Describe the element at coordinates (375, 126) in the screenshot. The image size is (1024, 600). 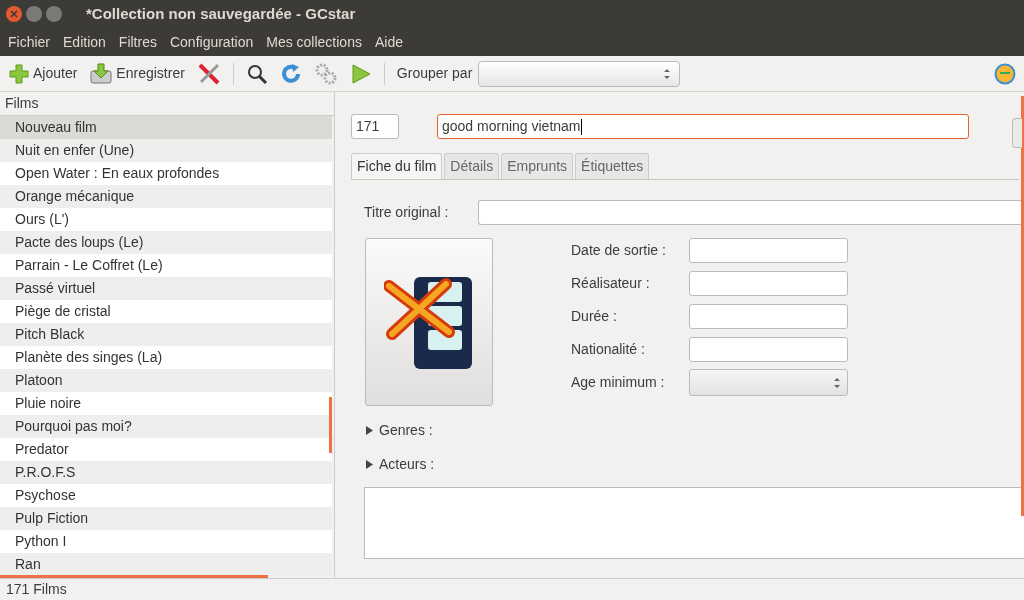
I see `id-field: 171` at that location.